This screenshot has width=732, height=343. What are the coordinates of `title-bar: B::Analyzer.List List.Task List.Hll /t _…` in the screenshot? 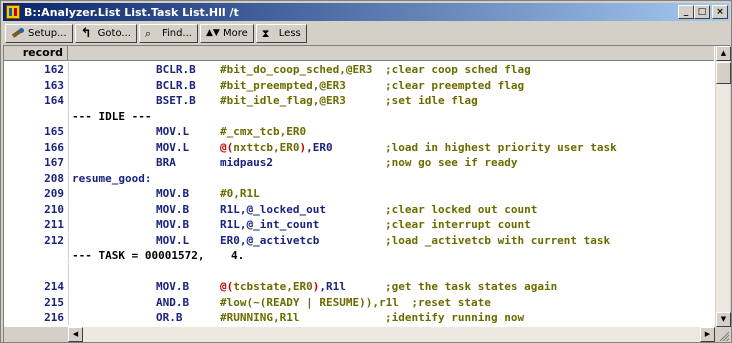 It's located at (366, 12).